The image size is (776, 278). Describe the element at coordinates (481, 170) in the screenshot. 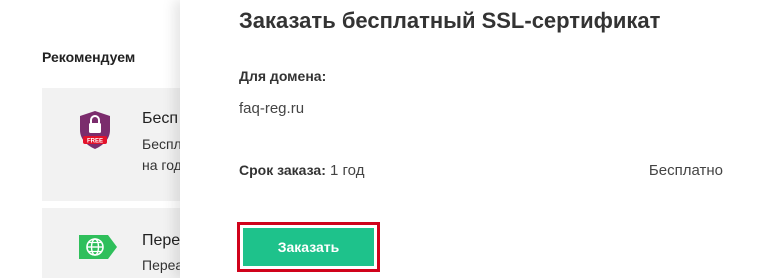

I see `order-term-row: Срок заказа: 1 год Бесплатно` at that location.